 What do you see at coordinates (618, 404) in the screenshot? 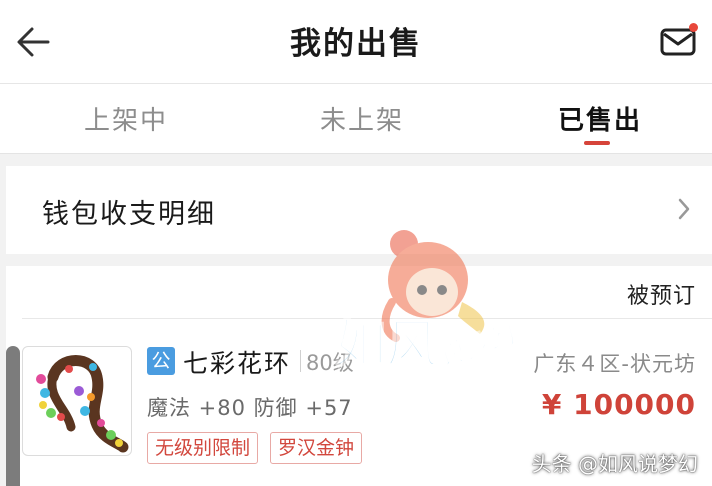
I see `item-price: ¥ 100000` at bounding box center [618, 404].